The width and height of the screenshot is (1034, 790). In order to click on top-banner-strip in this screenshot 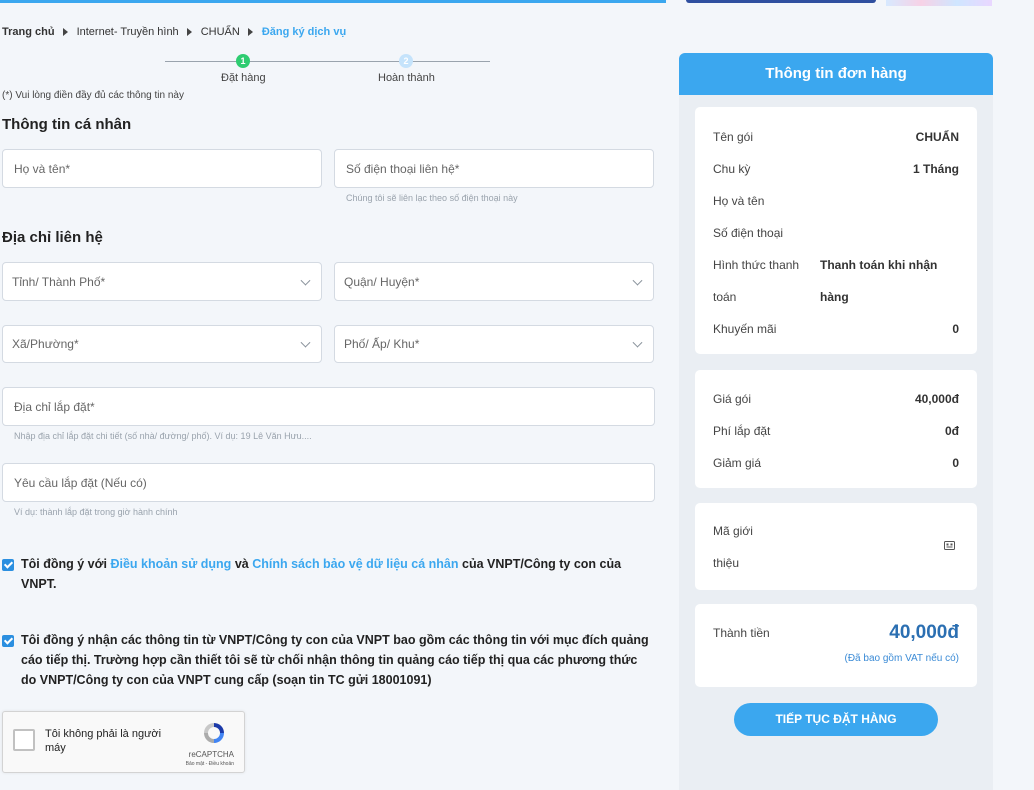, I will do `click(939, 3)`.